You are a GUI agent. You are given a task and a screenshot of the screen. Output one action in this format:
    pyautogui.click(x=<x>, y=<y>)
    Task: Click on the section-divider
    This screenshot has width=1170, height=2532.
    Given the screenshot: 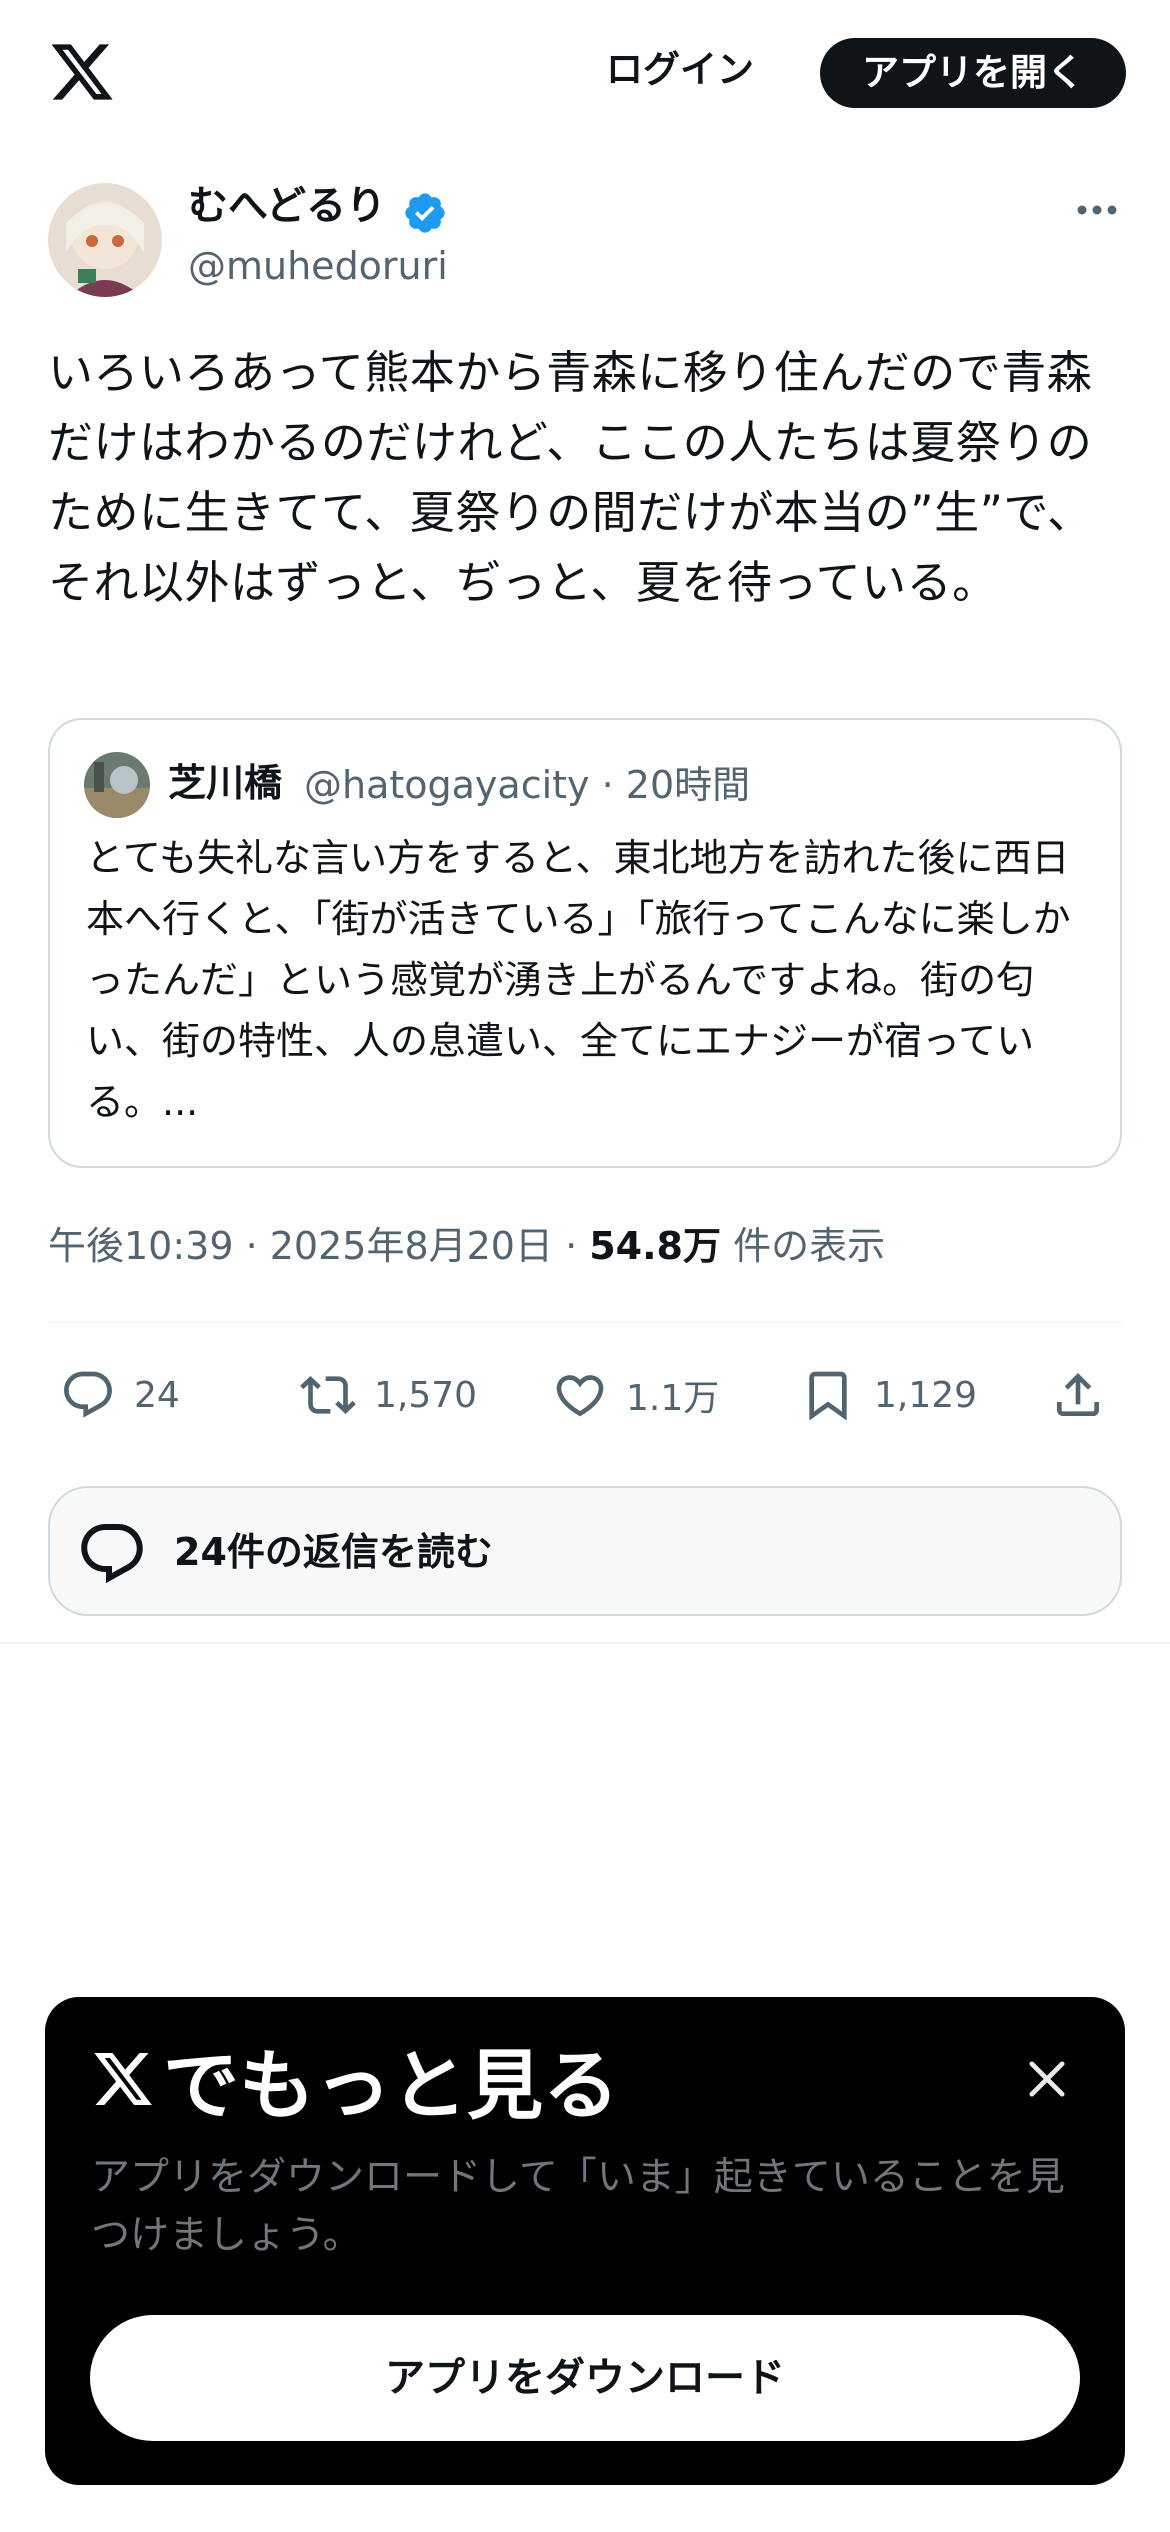 What is the action you would take?
    pyautogui.click(x=585, y=1643)
    